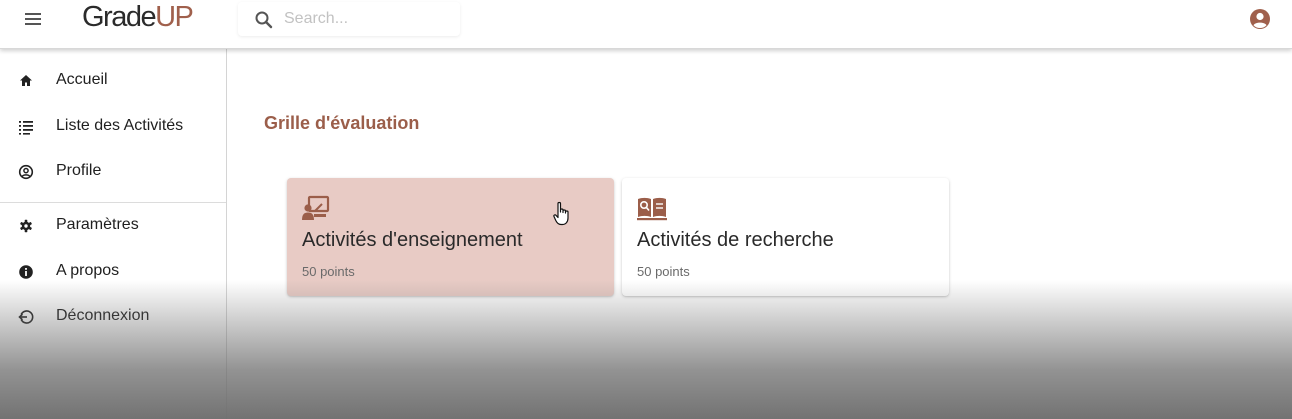 This screenshot has width=1292, height=419. What do you see at coordinates (561, 213) in the screenshot?
I see `hand-pointer-cursor-icon` at bounding box center [561, 213].